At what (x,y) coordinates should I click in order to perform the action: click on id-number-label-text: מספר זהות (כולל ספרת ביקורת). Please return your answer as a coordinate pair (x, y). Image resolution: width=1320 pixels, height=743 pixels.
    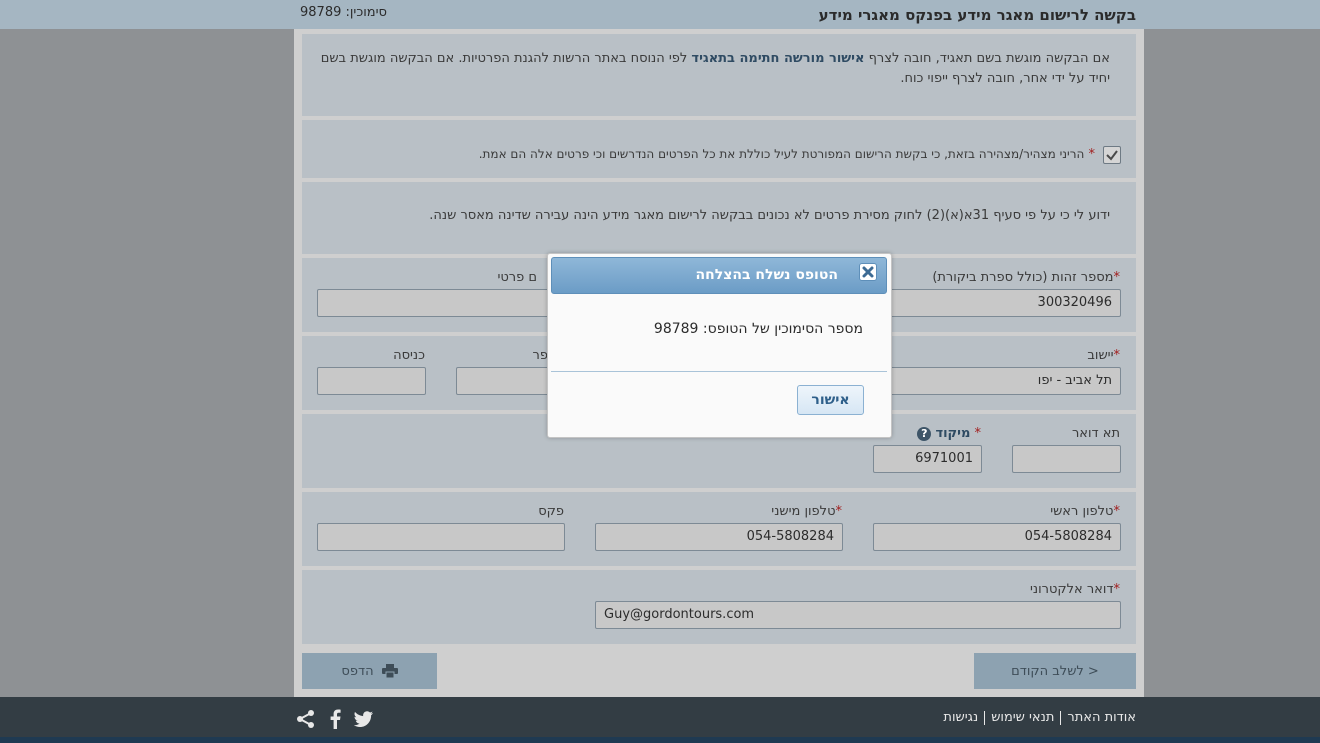
    Looking at the image, I should click on (1023, 277).